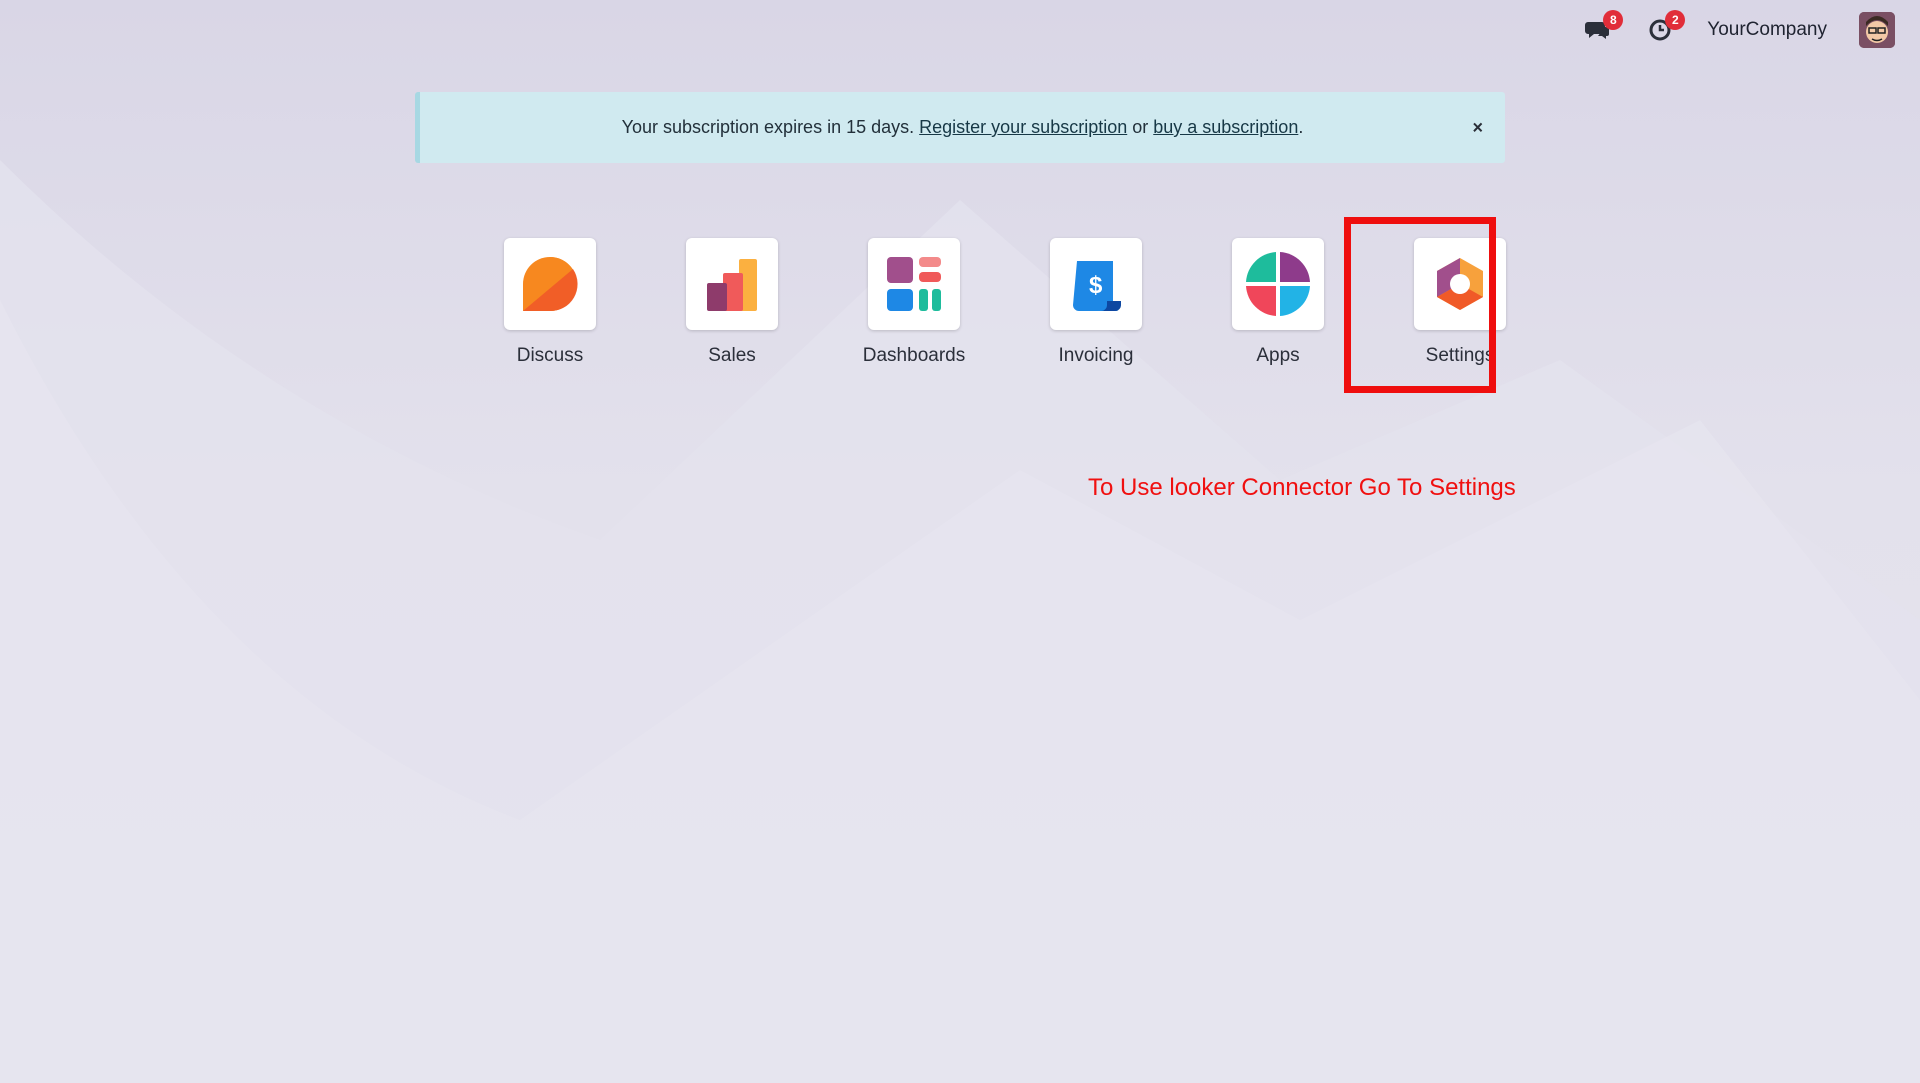  What do you see at coordinates (1023, 127) in the screenshot?
I see `register-subscription-link: Register your subscription` at bounding box center [1023, 127].